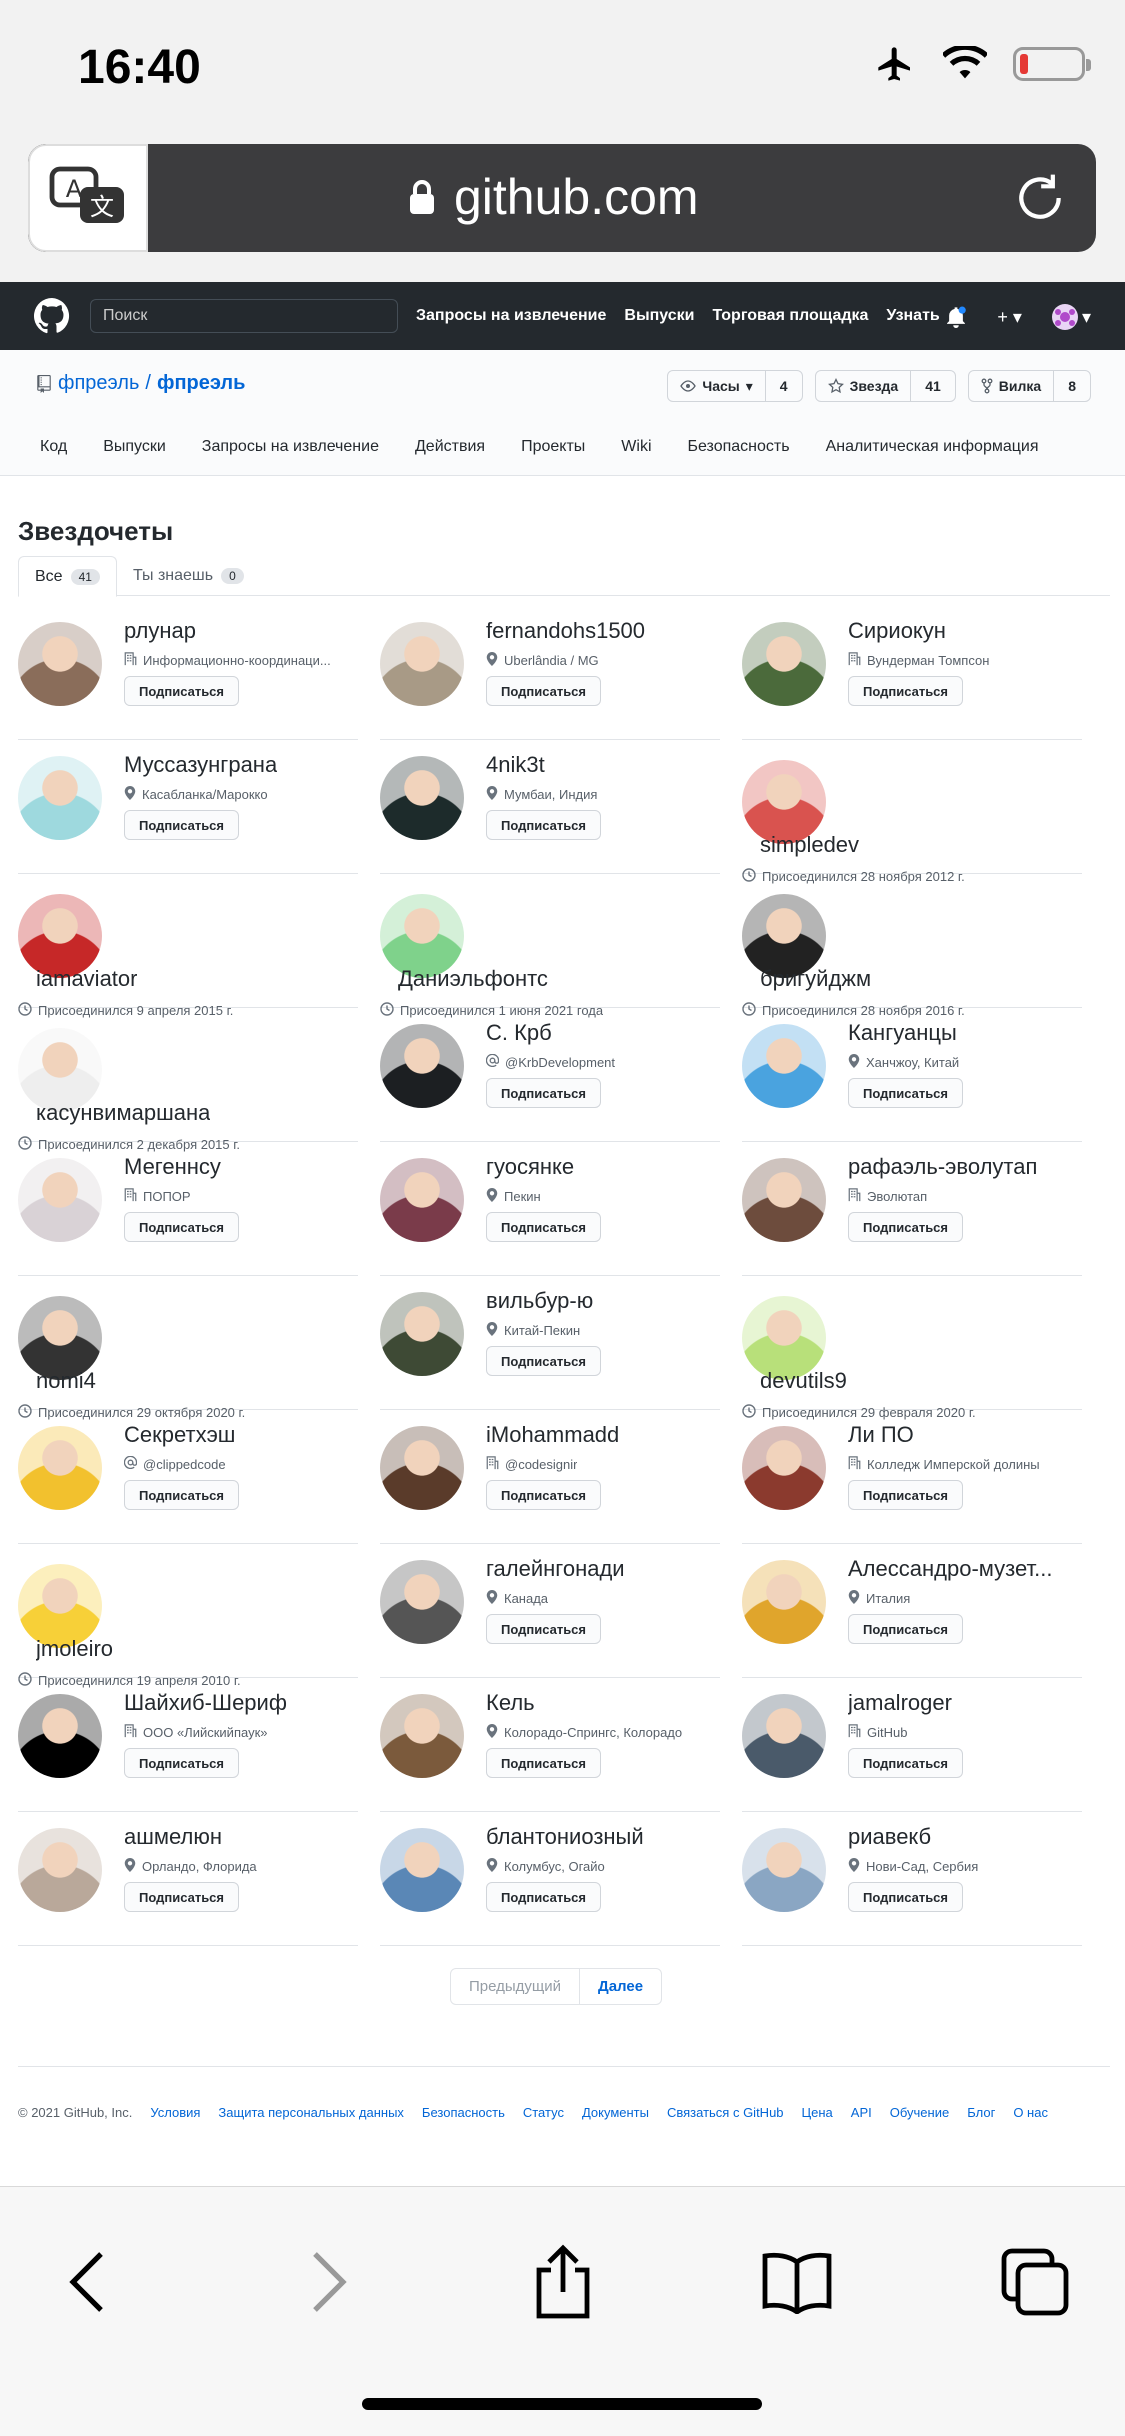  What do you see at coordinates (463, 2112) in the screenshot?
I see `footer-link-security: Безопасность` at bounding box center [463, 2112].